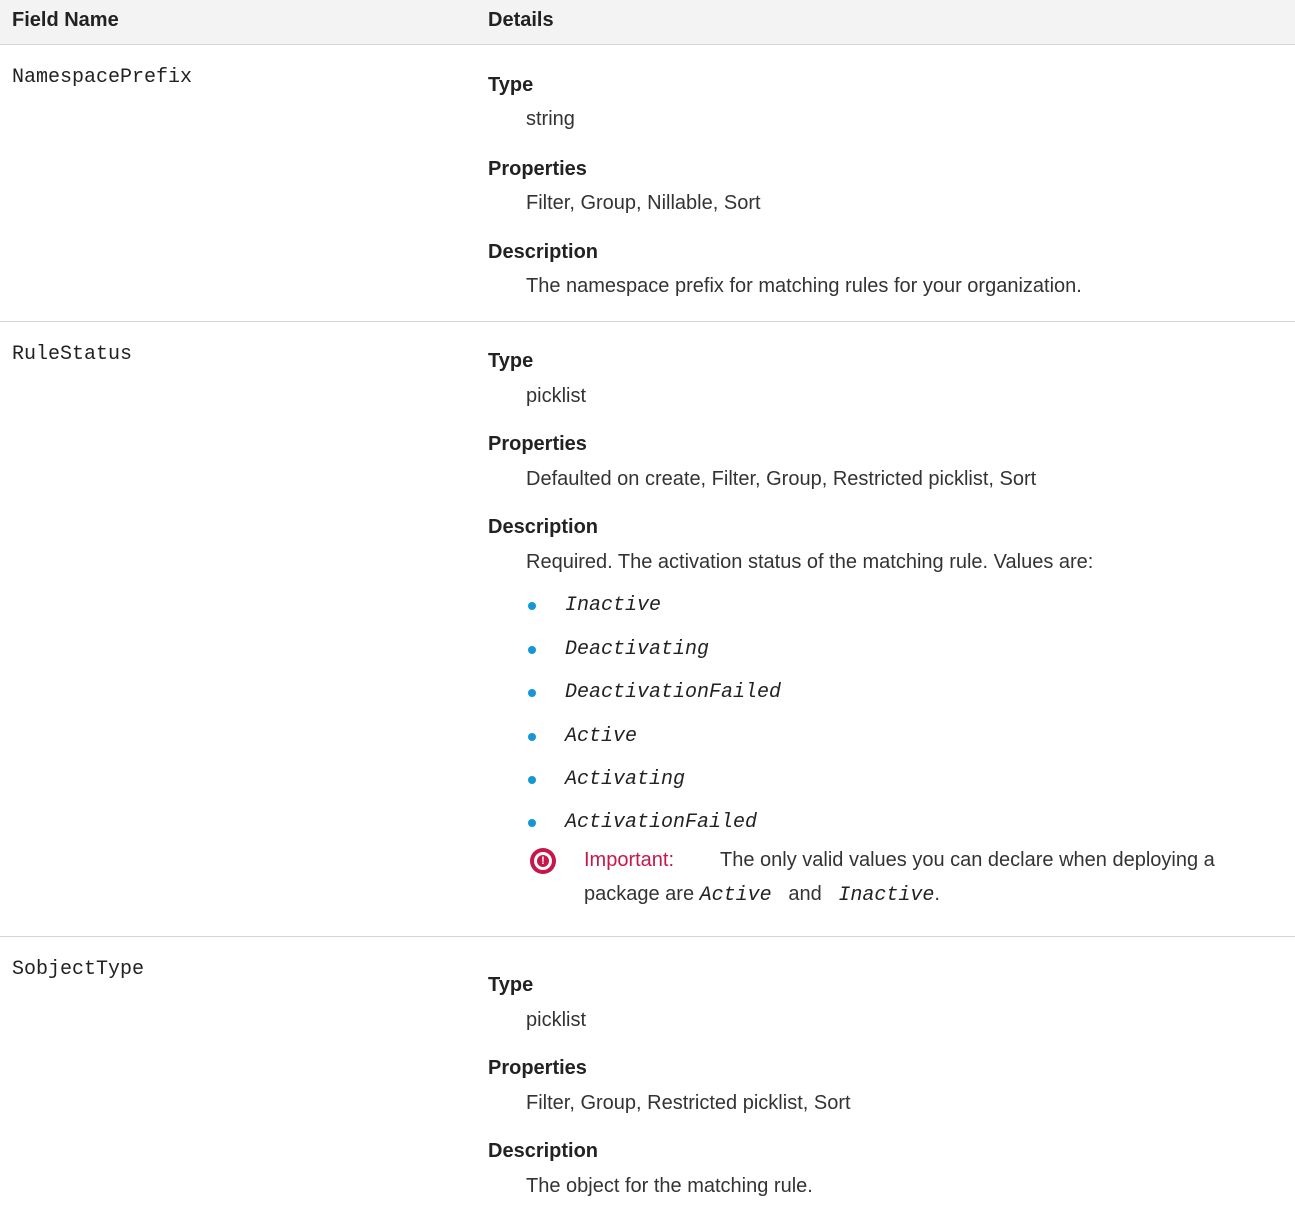 Image resolution: width=1295 pixels, height=1222 pixels. I want to click on properties-value: Filter, Group, Restricted picklist, Sort, so click(688, 1103).